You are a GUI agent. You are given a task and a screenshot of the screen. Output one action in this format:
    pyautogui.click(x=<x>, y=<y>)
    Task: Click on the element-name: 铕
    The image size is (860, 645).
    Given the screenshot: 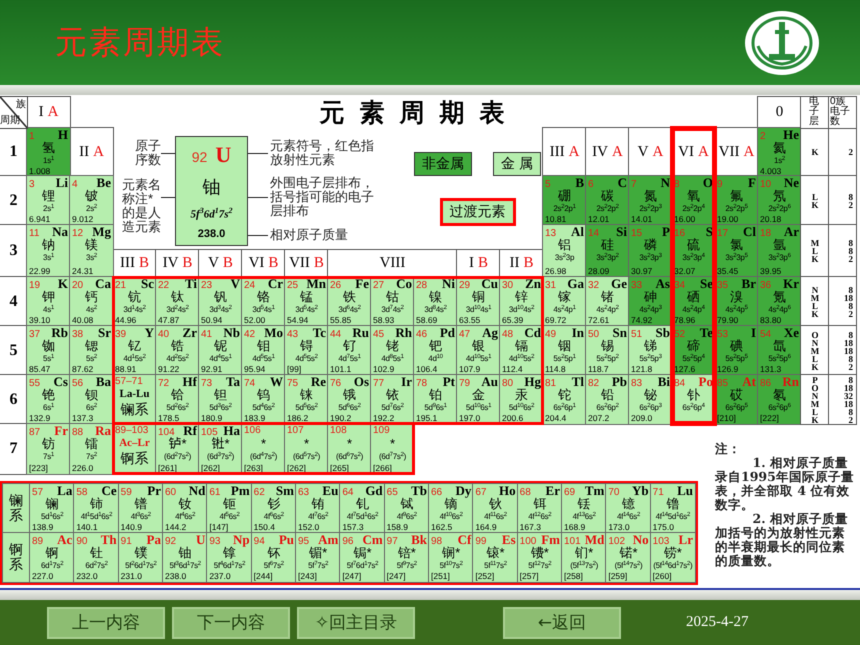 What is the action you would take?
    pyautogui.click(x=318, y=504)
    